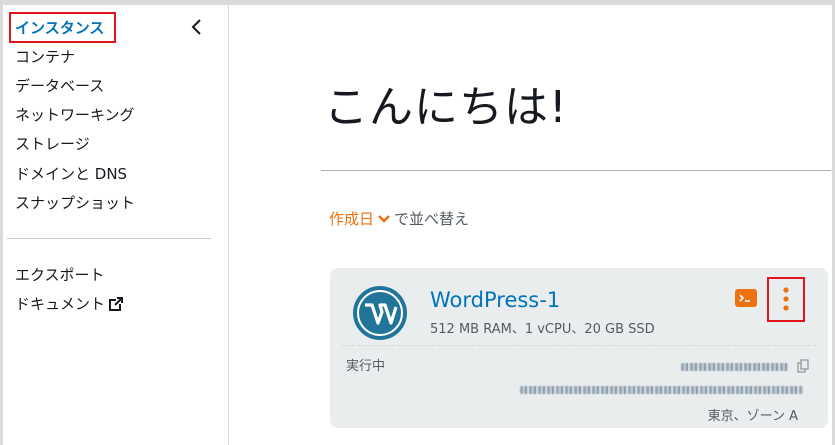 The image size is (835, 445). I want to click on connect-ssh-button, so click(746, 298).